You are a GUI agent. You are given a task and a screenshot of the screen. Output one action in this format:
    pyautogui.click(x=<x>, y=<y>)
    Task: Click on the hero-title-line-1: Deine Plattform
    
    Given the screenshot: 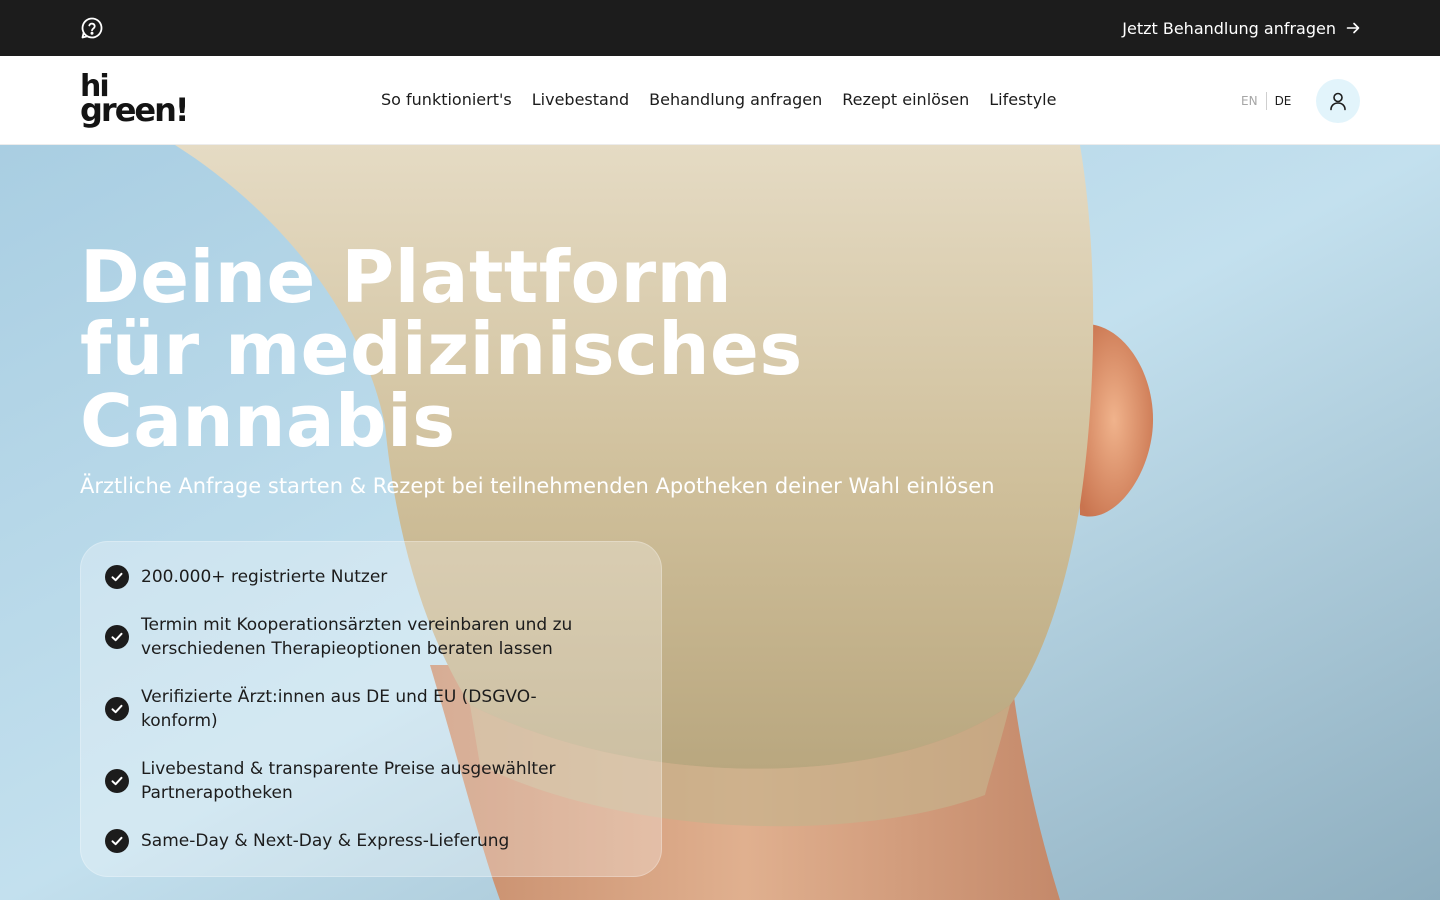 What is the action you would take?
    pyautogui.click(x=406, y=277)
    